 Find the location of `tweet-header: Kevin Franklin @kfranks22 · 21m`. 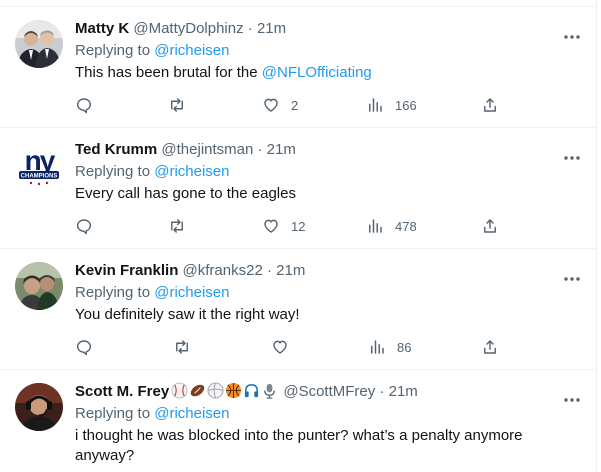

tweet-header: Kevin Franklin @kfranks22 · 21m is located at coordinates (190, 271).